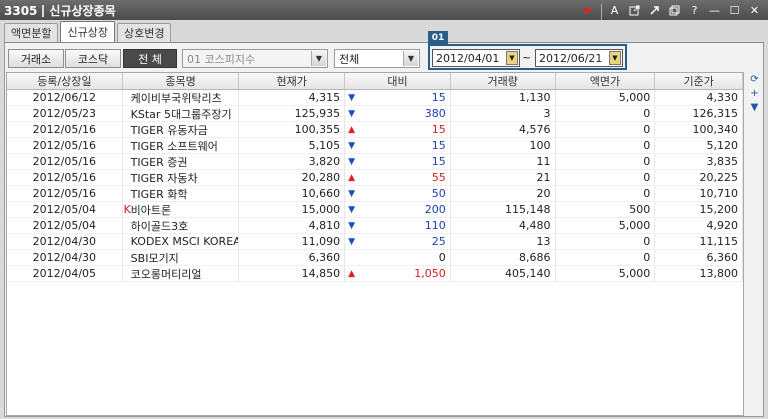  I want to click on export-icon, so click(634, 10).